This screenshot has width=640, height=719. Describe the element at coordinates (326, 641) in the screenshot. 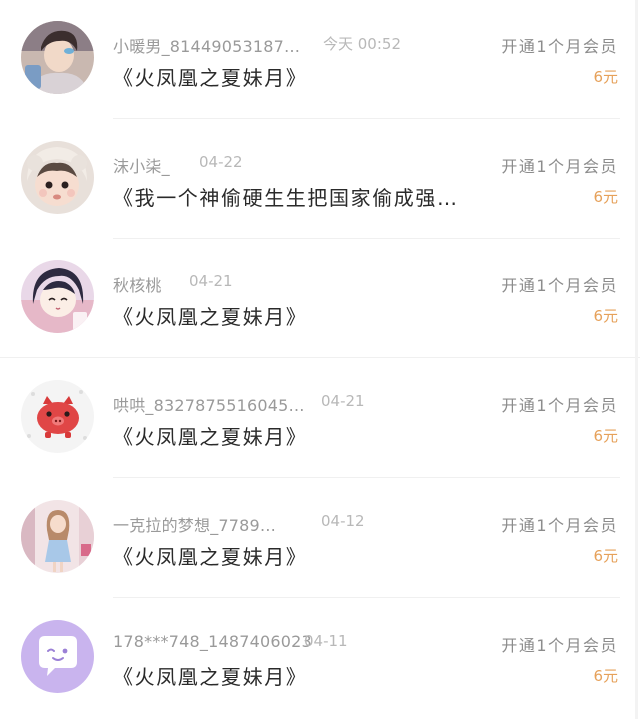

I see `timestamp: 04-11` at that location.